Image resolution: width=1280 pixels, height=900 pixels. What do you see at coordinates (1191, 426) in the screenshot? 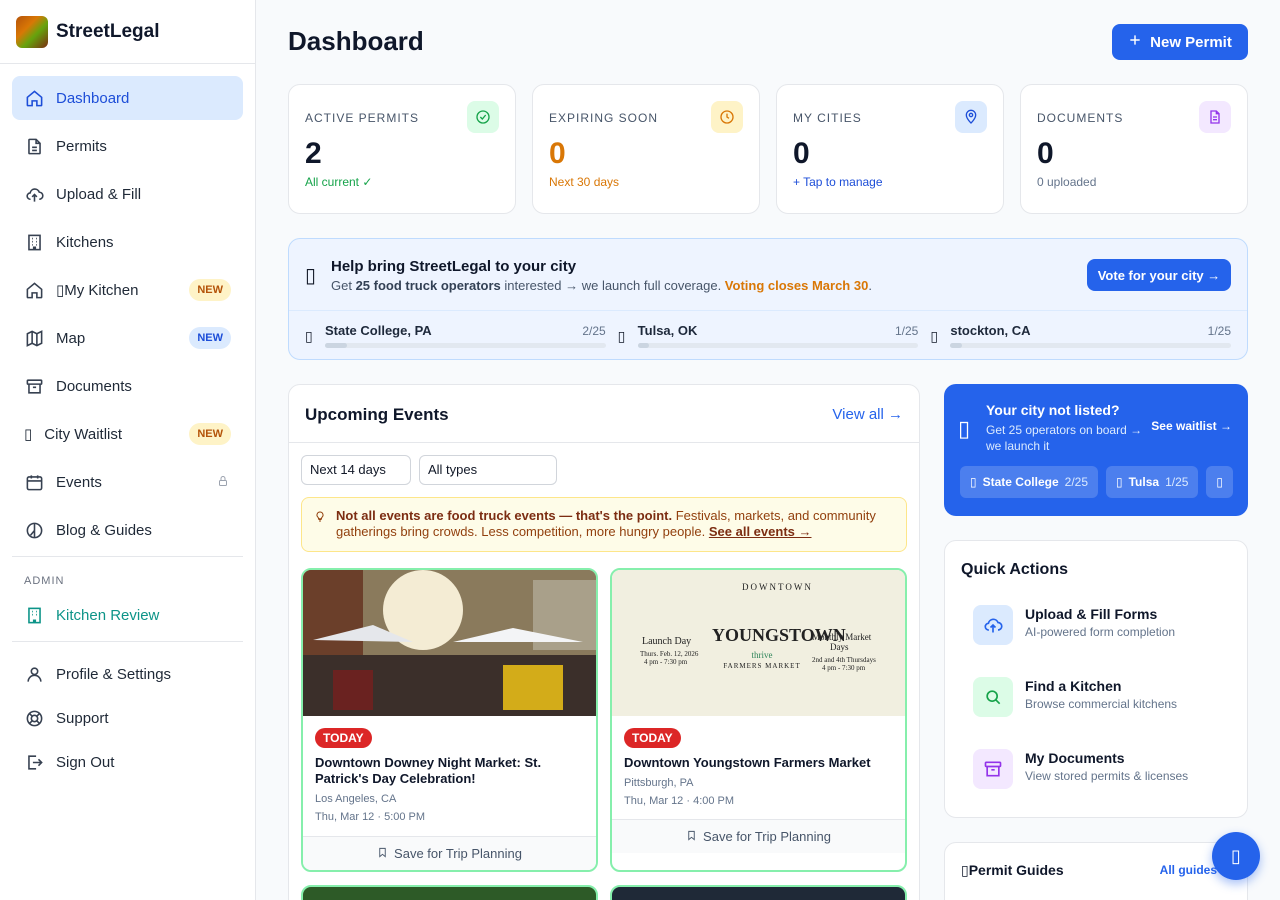
I see `see-waitlist-link: See waitlist →` at bounding box center [1191, 426].